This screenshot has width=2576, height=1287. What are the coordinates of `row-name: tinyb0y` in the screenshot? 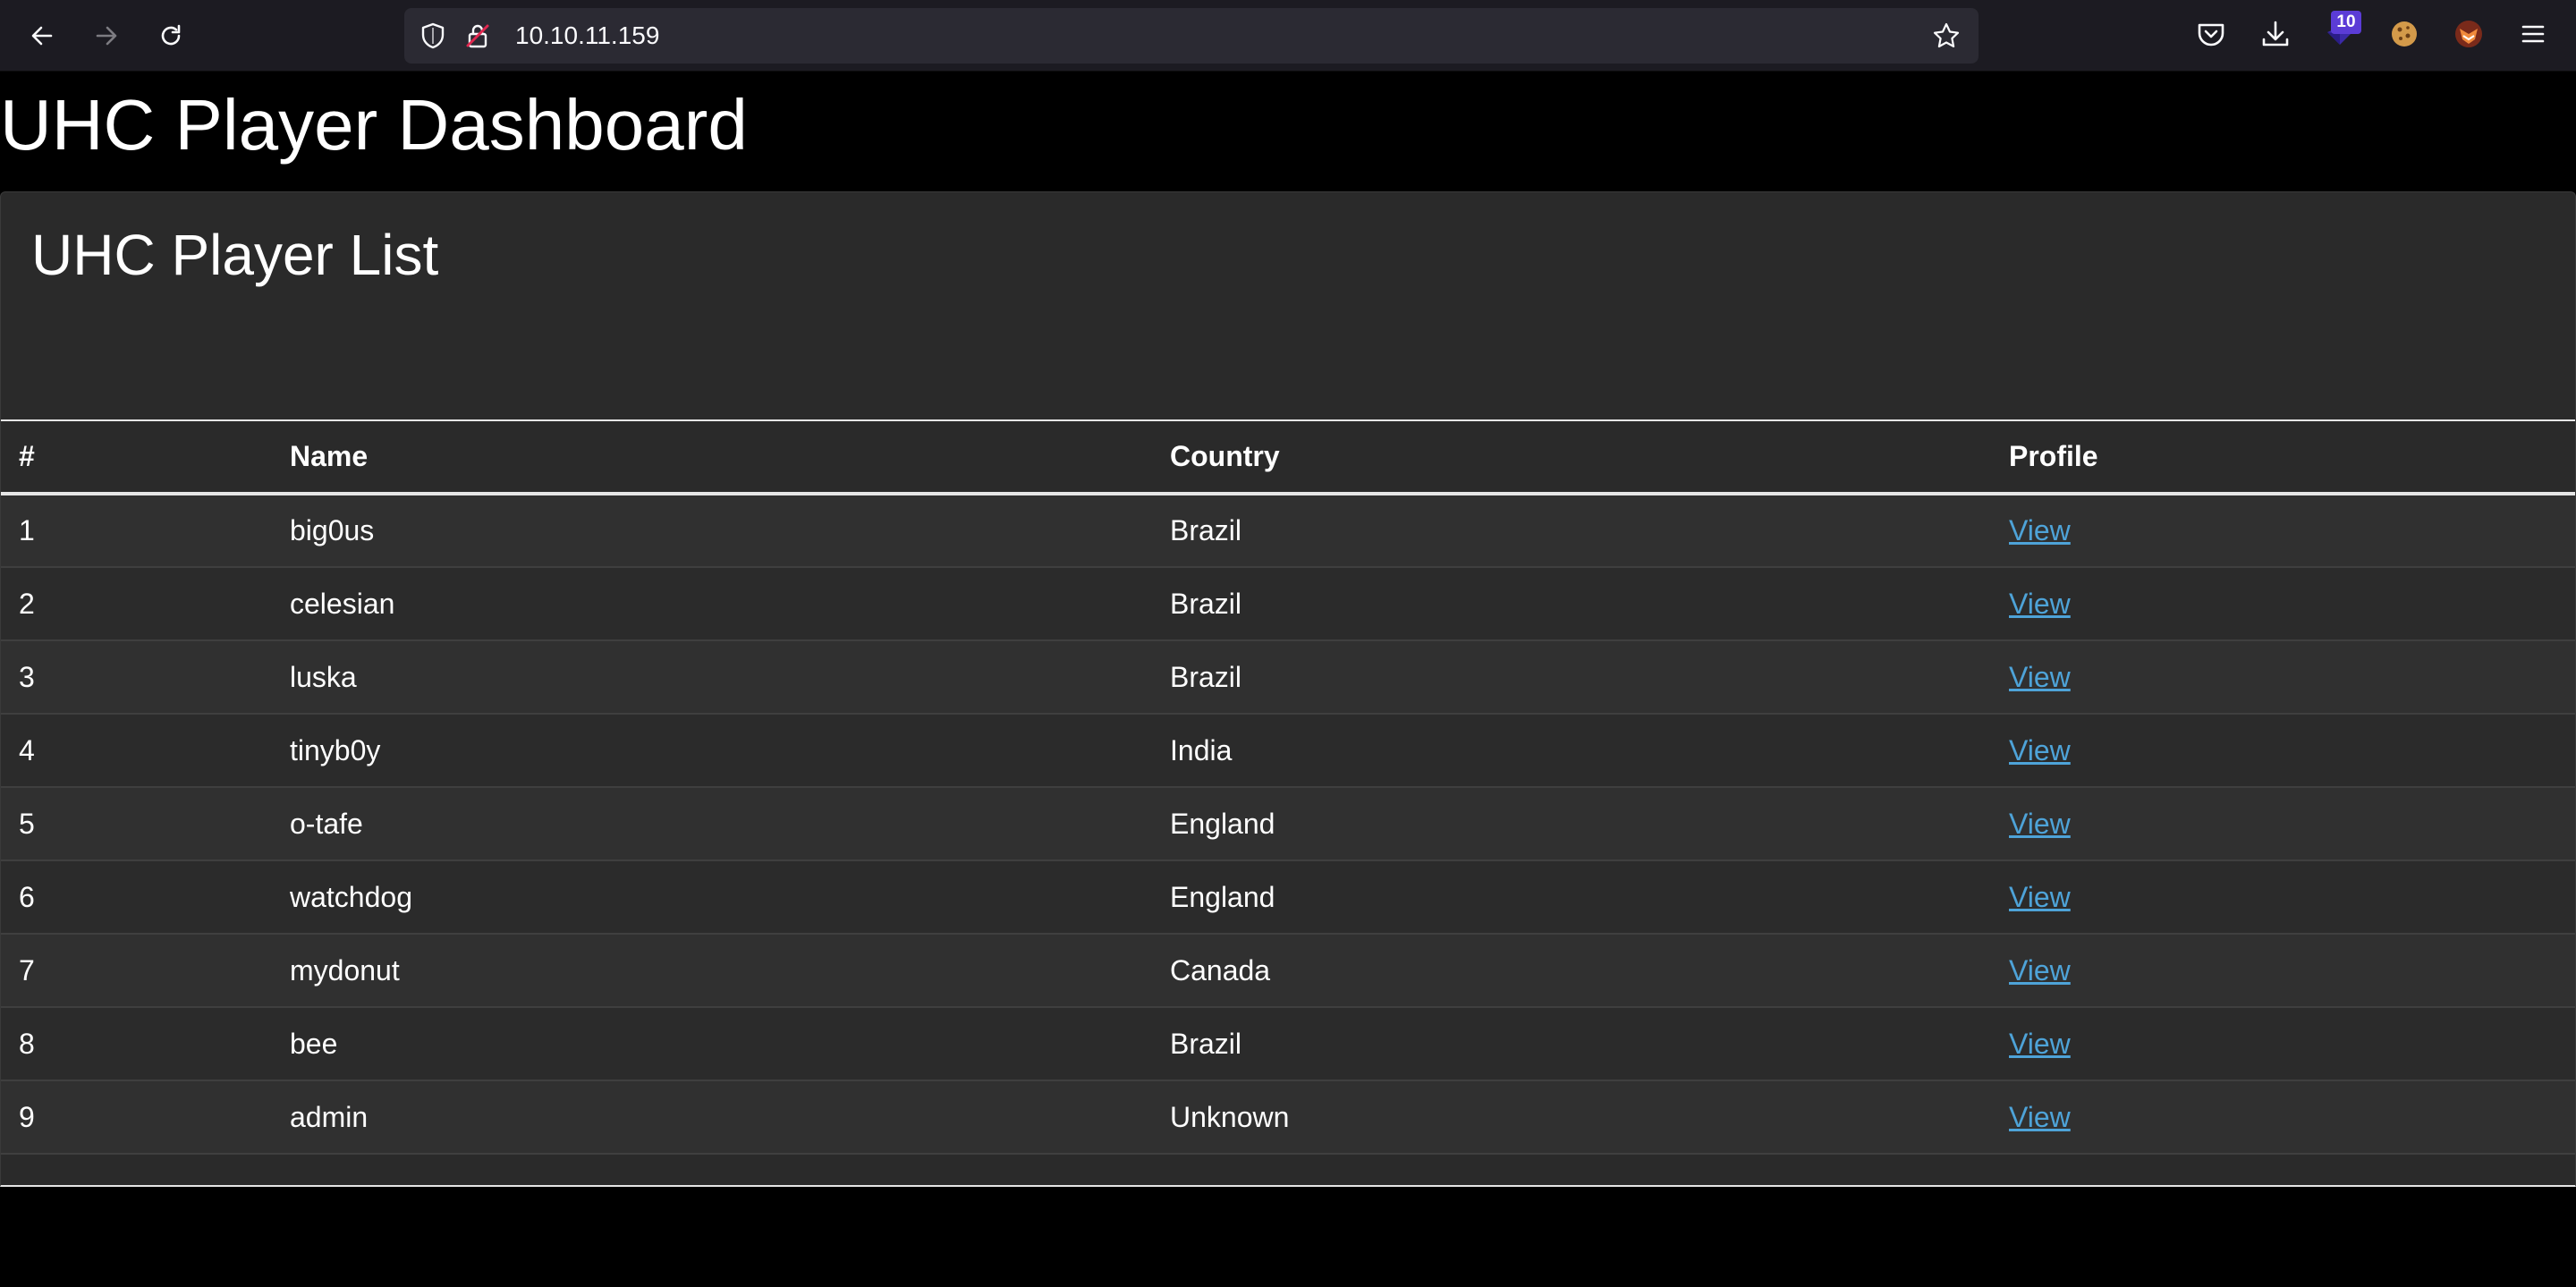 It's located at (335, 749).